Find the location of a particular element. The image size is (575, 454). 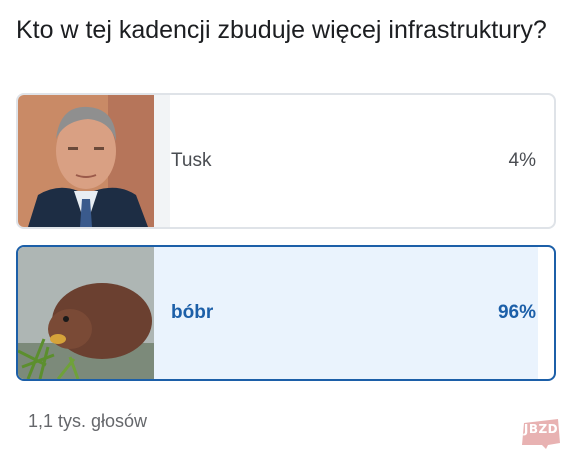

option-label: bóbr is located at coordinates (192, 312).